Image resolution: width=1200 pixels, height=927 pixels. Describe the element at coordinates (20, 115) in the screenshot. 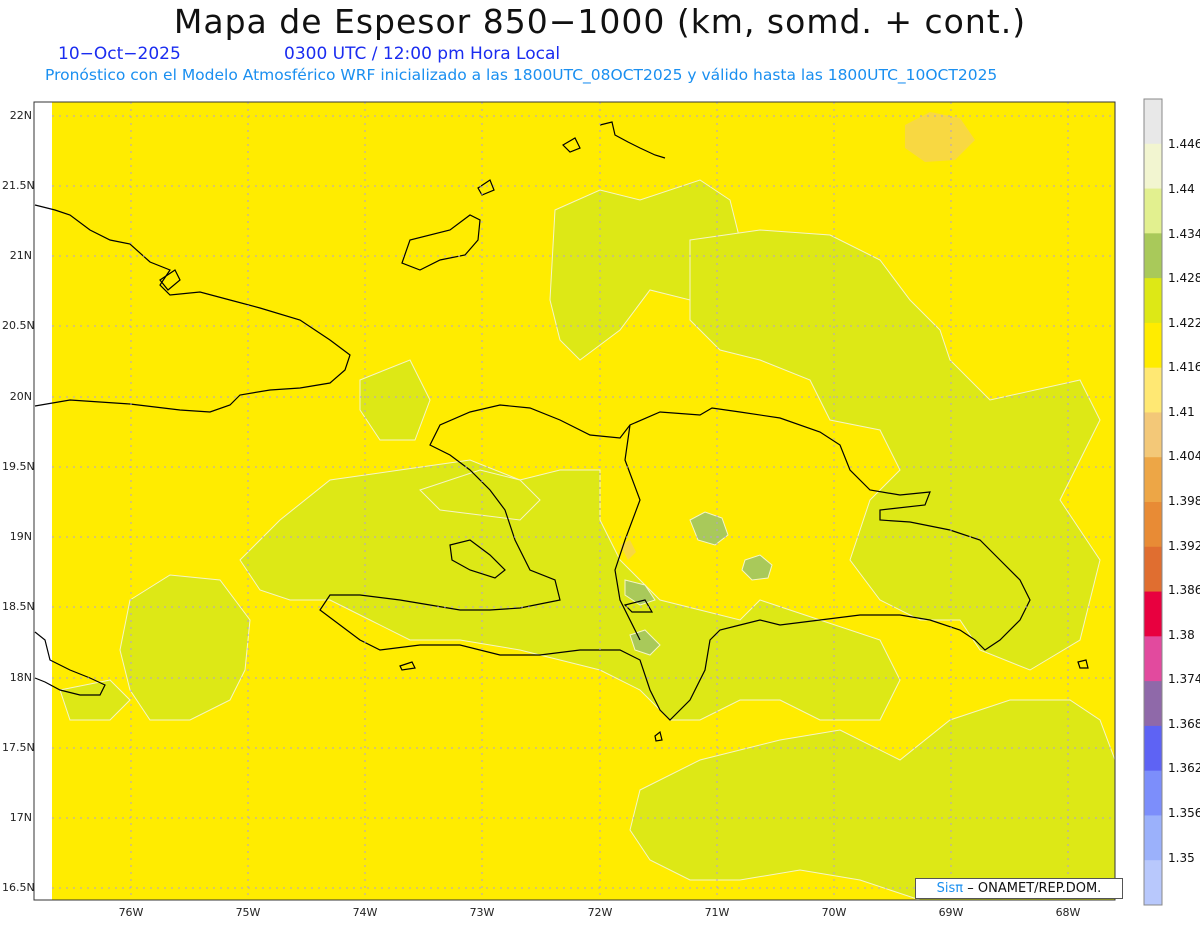

I see `lat-label: 22N` at that location.